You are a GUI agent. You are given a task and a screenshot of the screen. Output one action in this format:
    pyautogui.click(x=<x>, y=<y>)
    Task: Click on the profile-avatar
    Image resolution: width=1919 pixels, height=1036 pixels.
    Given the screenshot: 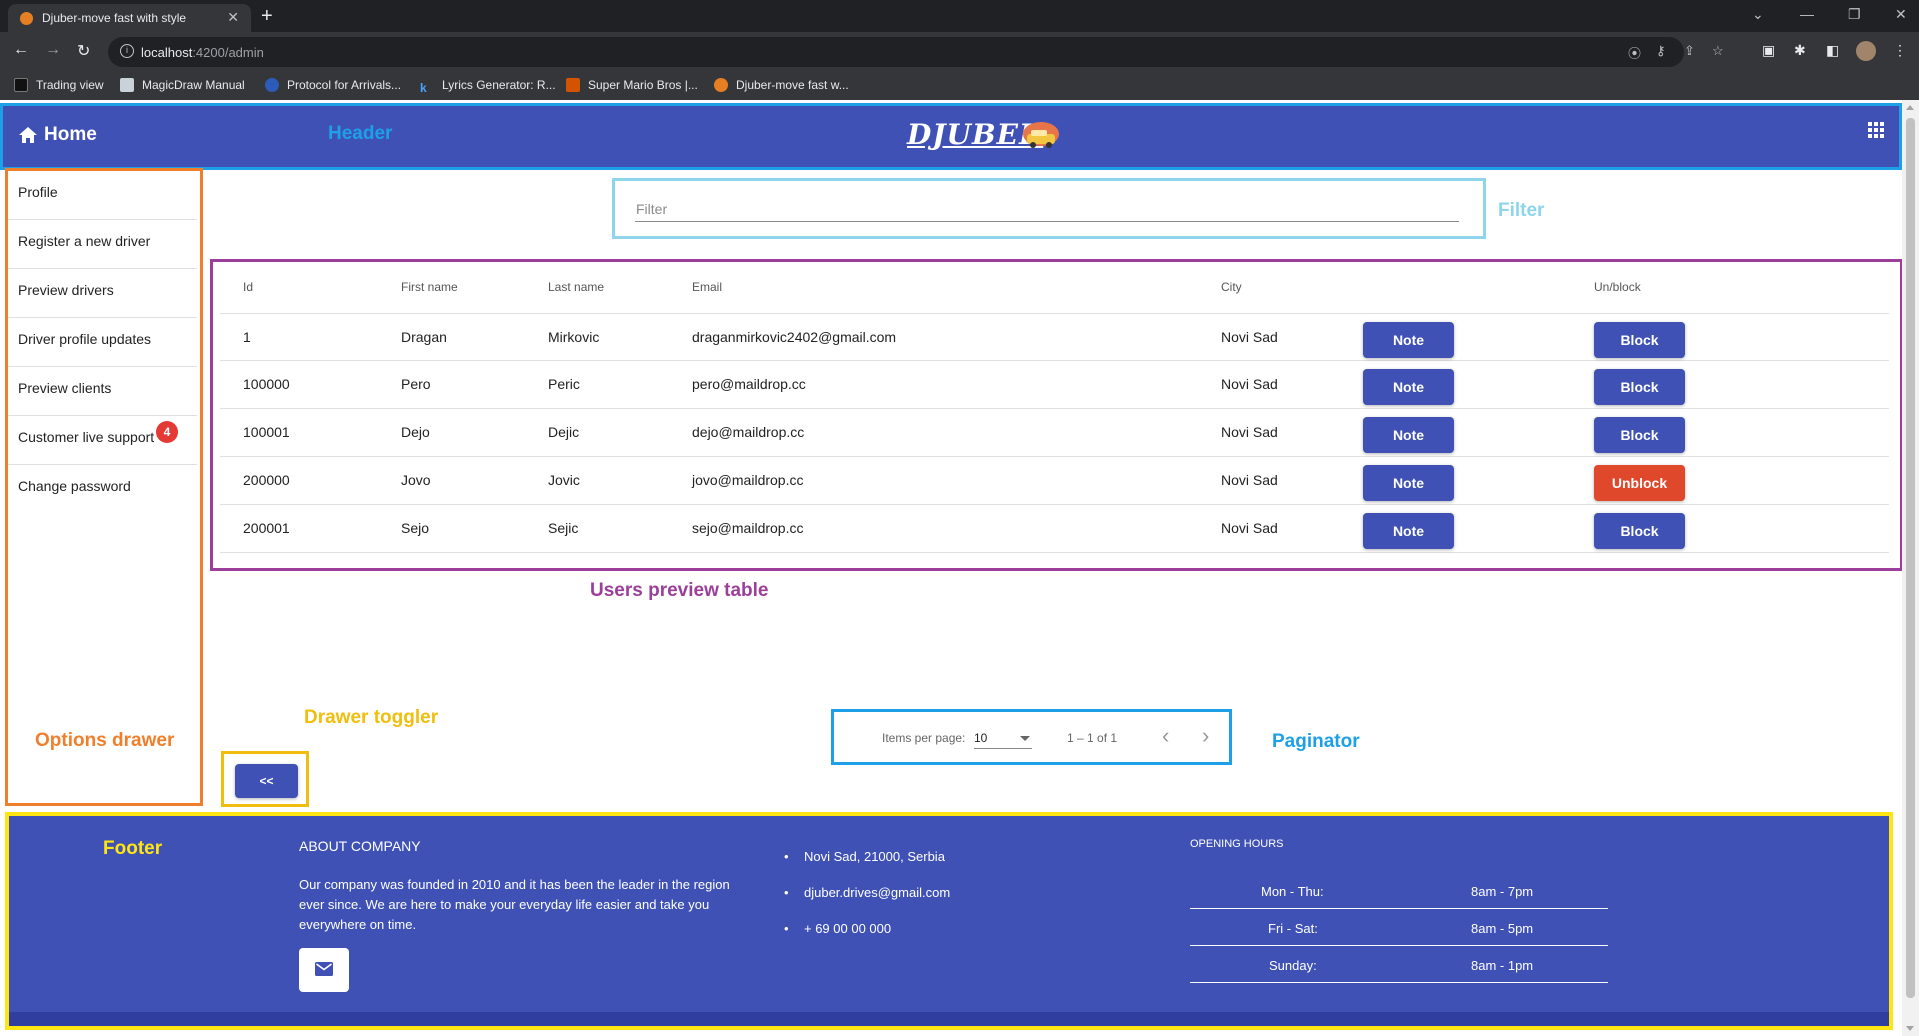 What is the action you would take?
    pyautogui.click(x=1866, y=51)
    